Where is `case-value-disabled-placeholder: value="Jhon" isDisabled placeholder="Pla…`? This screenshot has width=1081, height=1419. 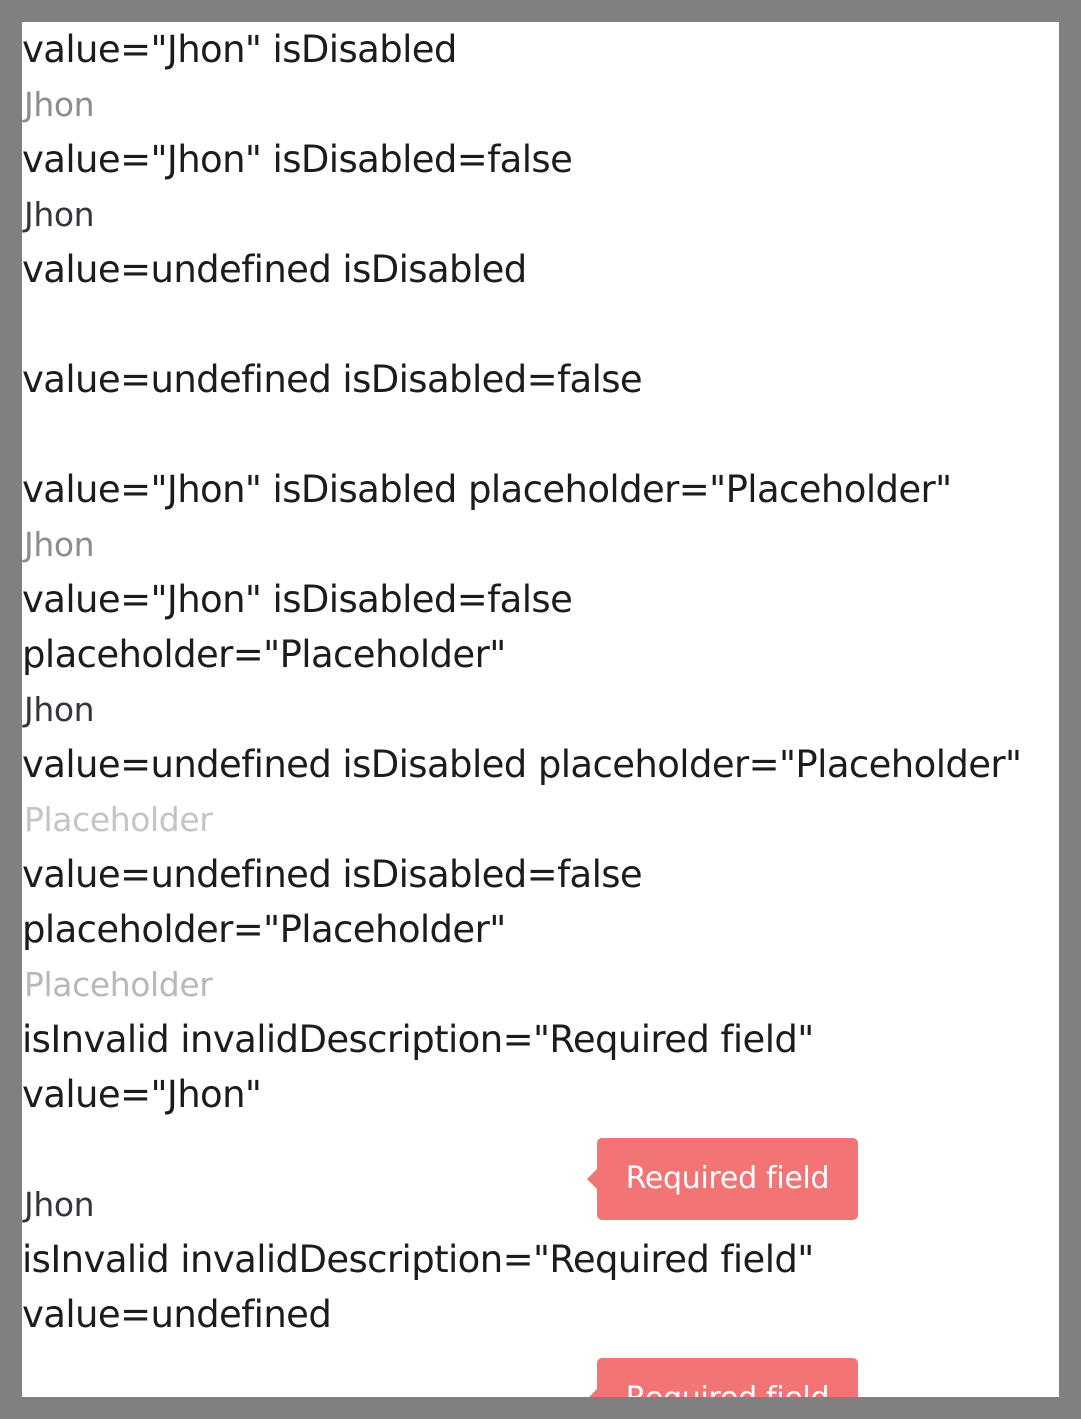 case-value-disabled-placeholder: value="Jhon" isDisabled placeholder="Pla… is located at coordinates (540, 517).